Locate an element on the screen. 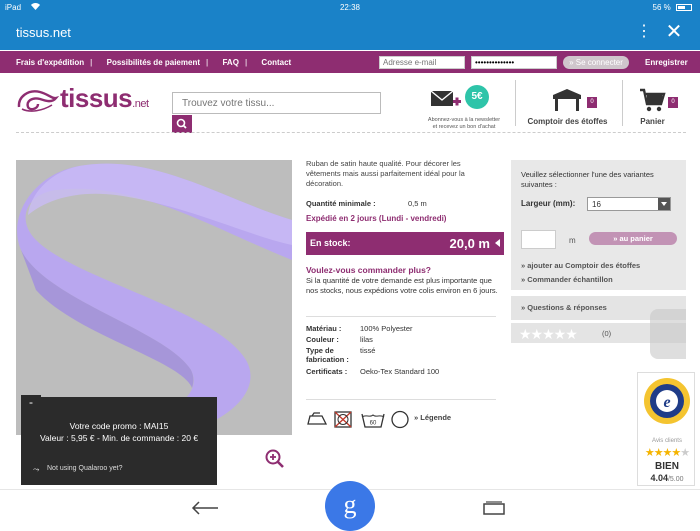 Image resolution: width=700 pixels, height=531 pixels. zoom-icon is located at coordinates (274, 458).